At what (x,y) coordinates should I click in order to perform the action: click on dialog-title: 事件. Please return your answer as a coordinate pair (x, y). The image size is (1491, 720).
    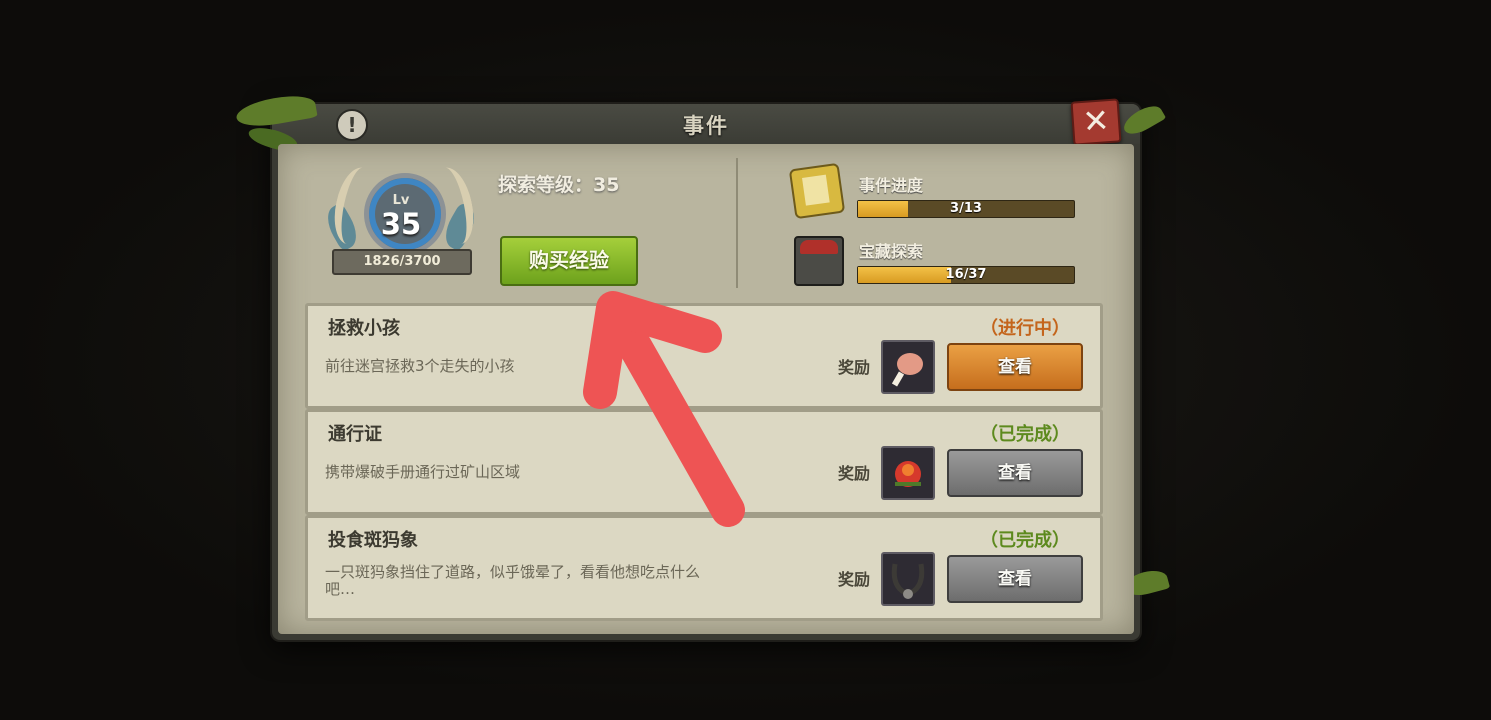
    Looking at the image, I should click on (706, 126).